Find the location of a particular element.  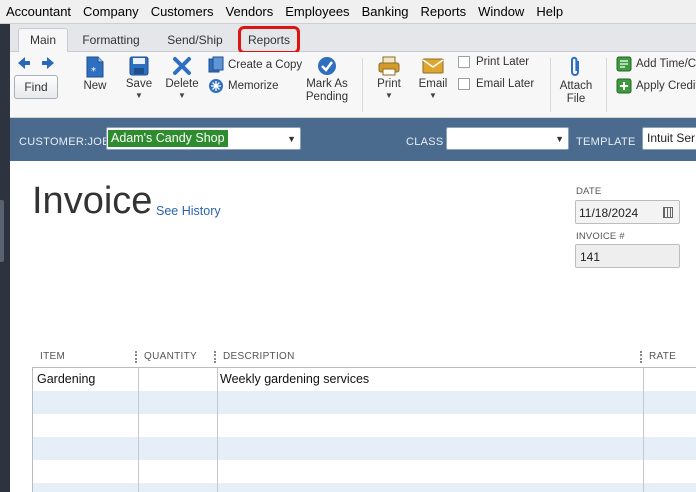

add-time-icon is located at coordinates (624, 64).